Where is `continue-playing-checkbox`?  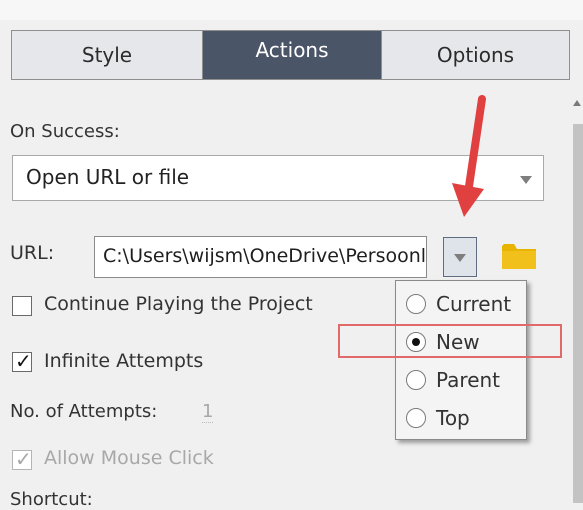
continue-playing-checkbox is located at coordinates (22, 306).